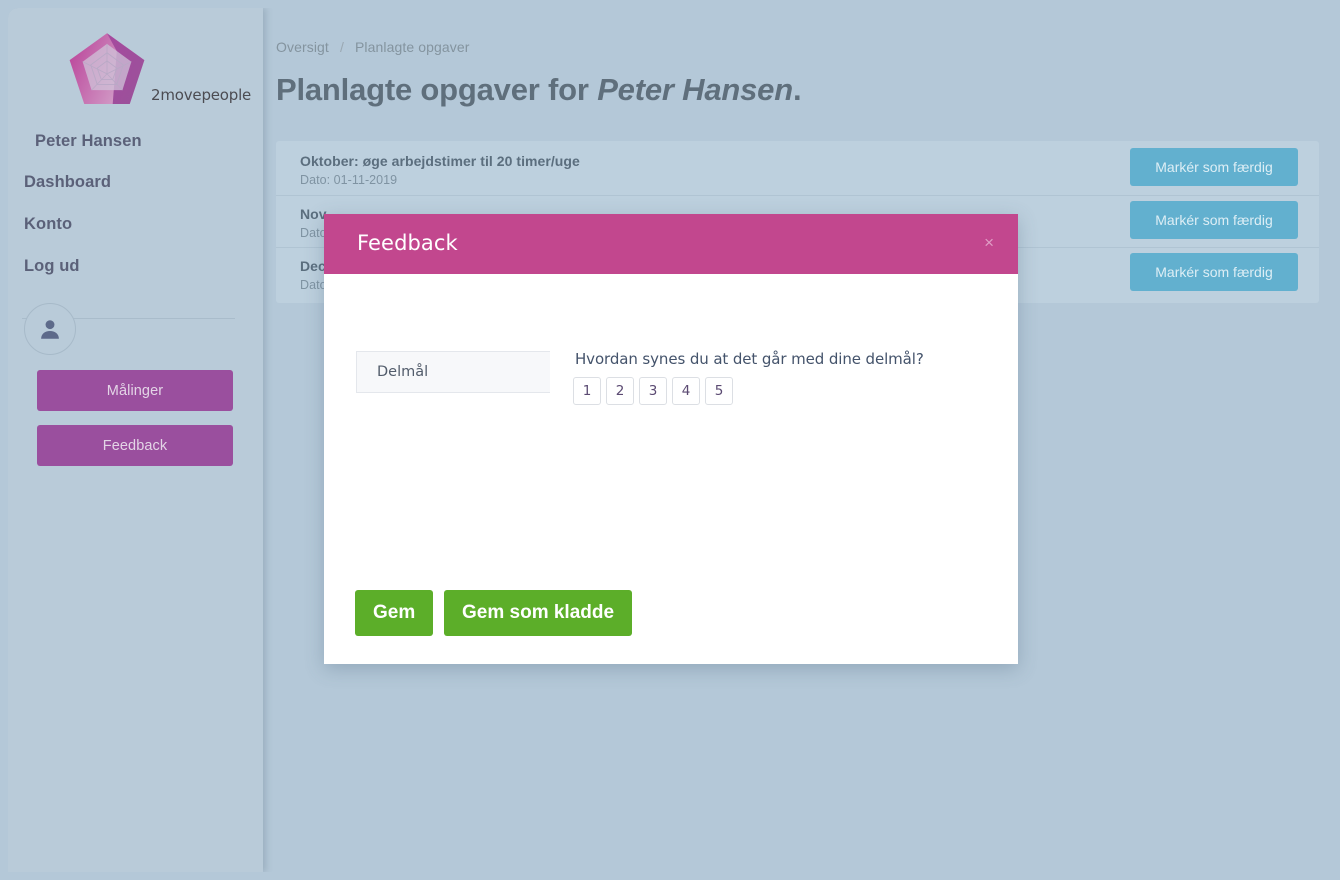 Image resolution: width=1340 pixels, height=880 pixels. Describe the element at coordinates (719, 391) in the screenshot. I see `rating-option-5: 5` at that location.